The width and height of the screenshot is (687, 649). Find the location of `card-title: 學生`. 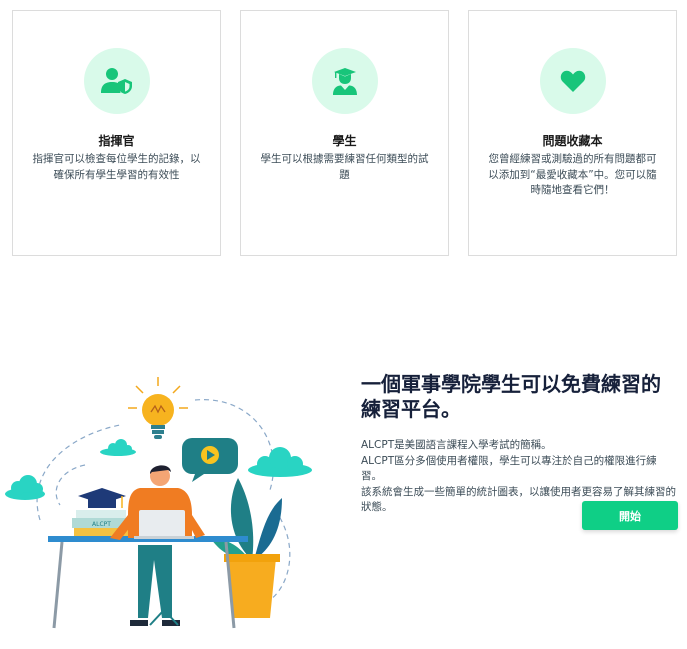

card-title: 學生 is located at coordinates (344, 141).